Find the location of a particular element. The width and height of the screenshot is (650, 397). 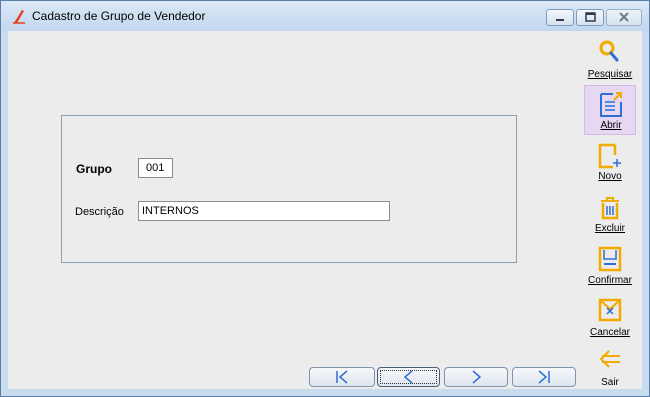

app-logo-icon is located at coordinates (19, 17).